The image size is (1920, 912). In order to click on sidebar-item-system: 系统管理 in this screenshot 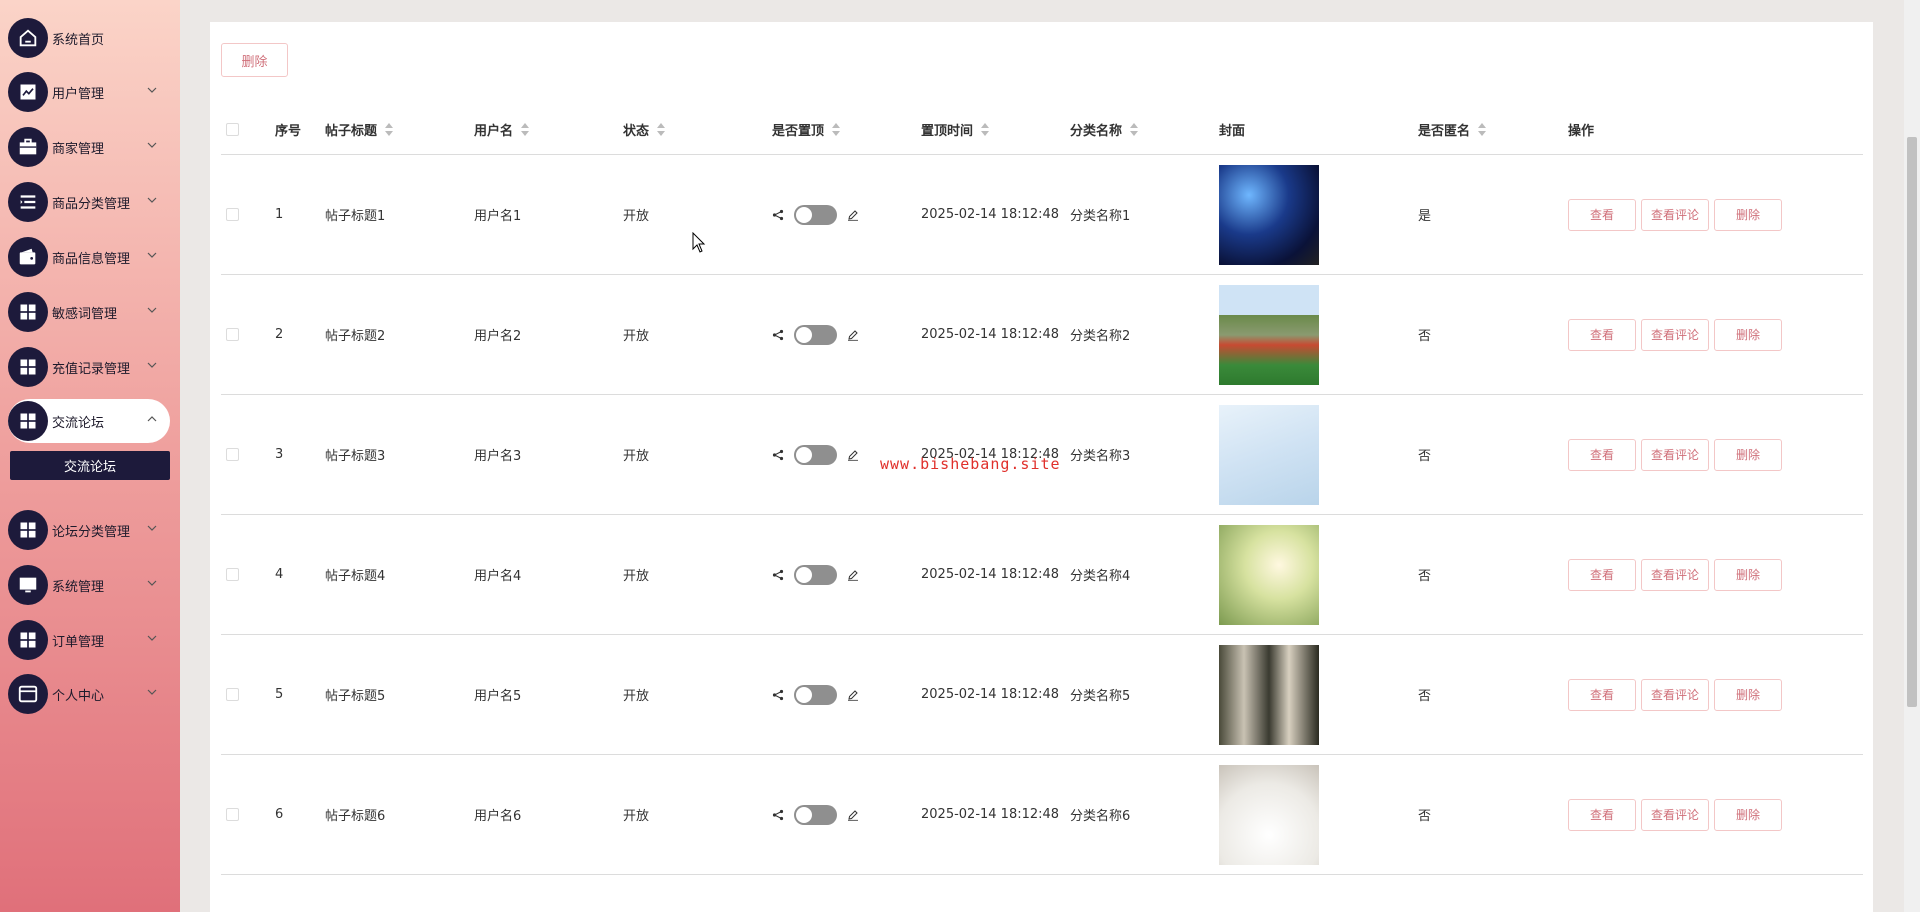, I will do `click(89, 585)`.